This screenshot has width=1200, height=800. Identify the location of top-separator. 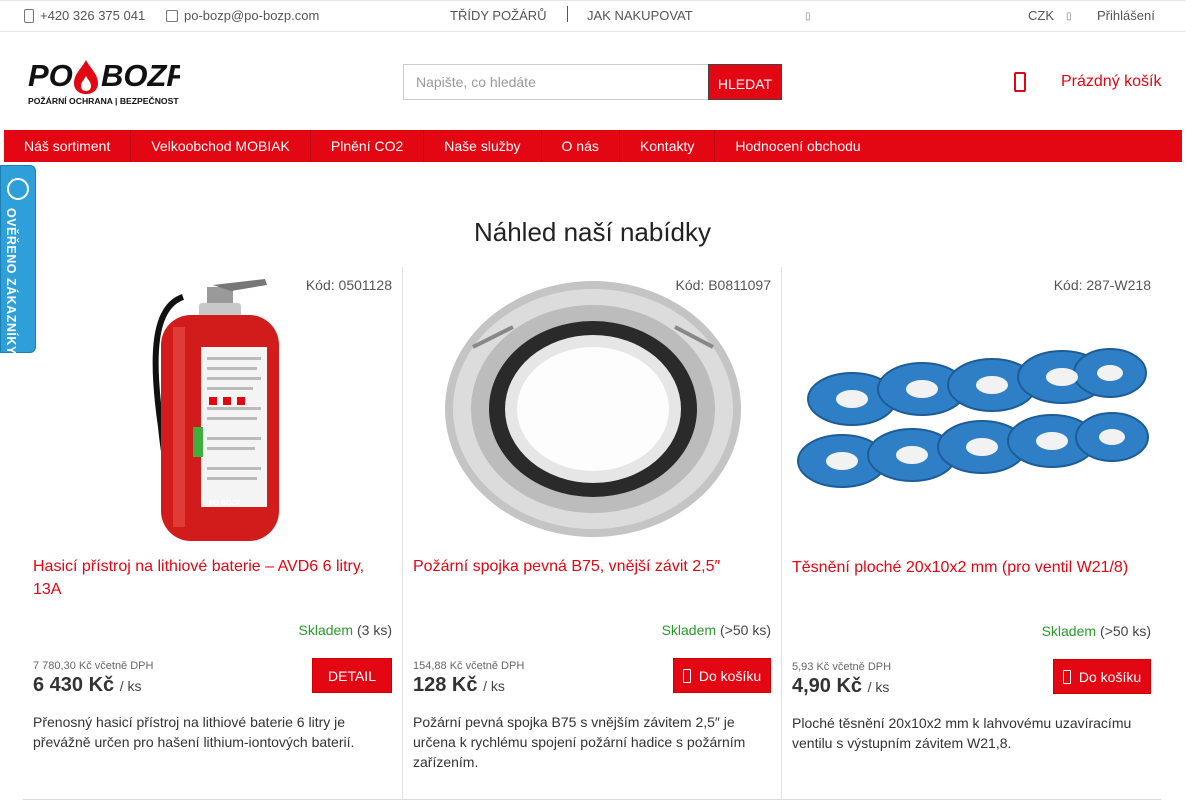
(567, 14).